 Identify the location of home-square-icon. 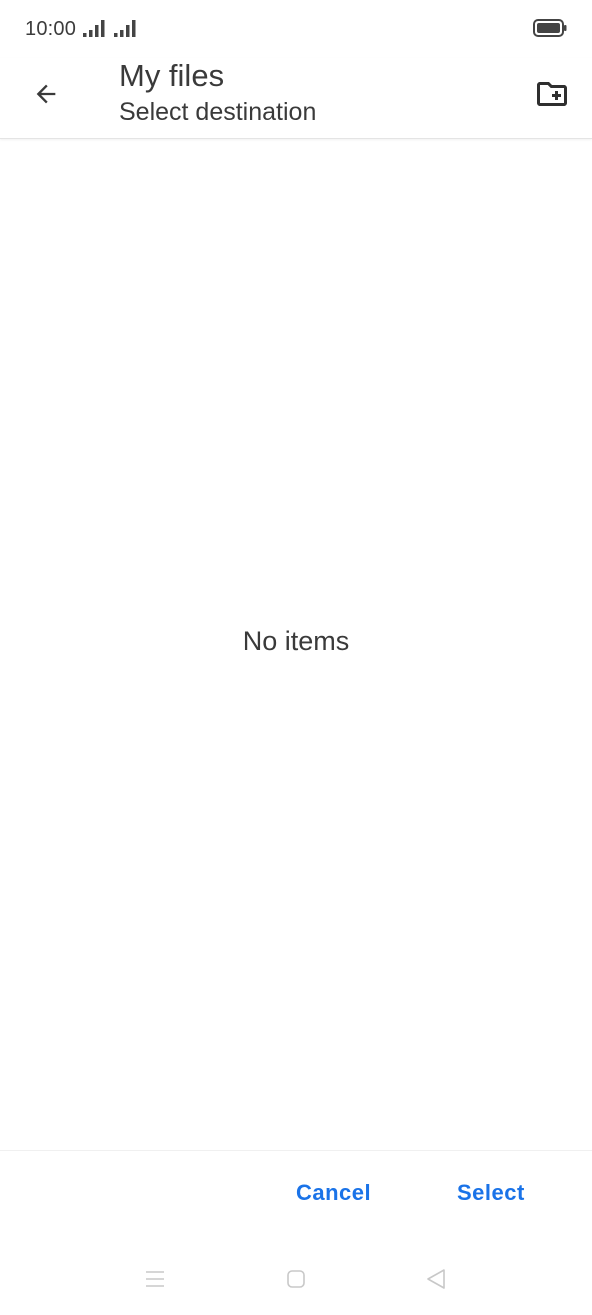
(296, 1279).